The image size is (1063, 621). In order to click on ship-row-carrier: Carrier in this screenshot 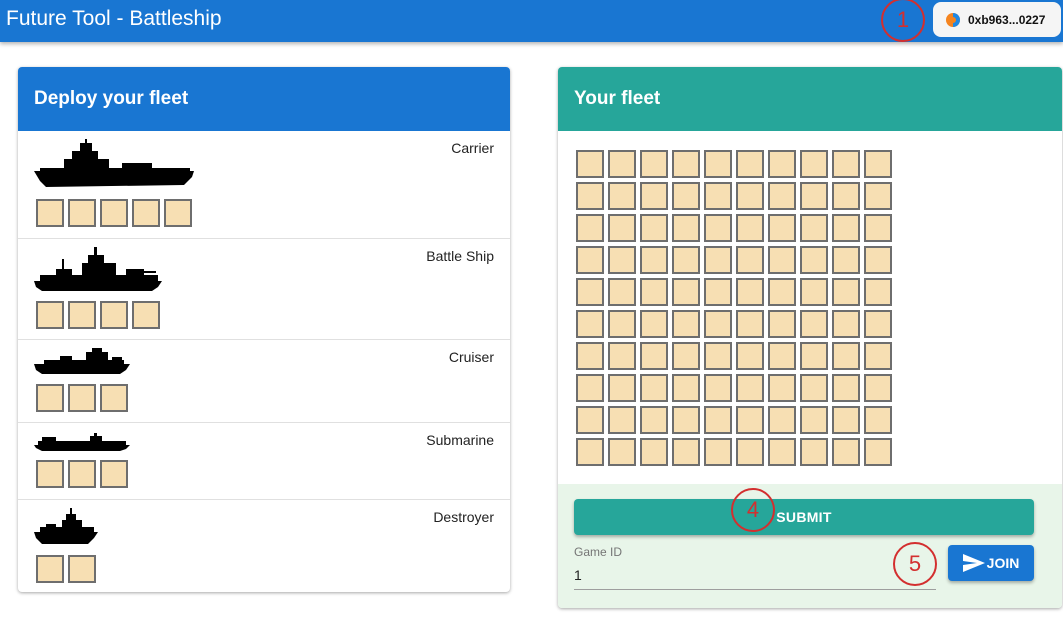, I will do `click(264, 185)`.